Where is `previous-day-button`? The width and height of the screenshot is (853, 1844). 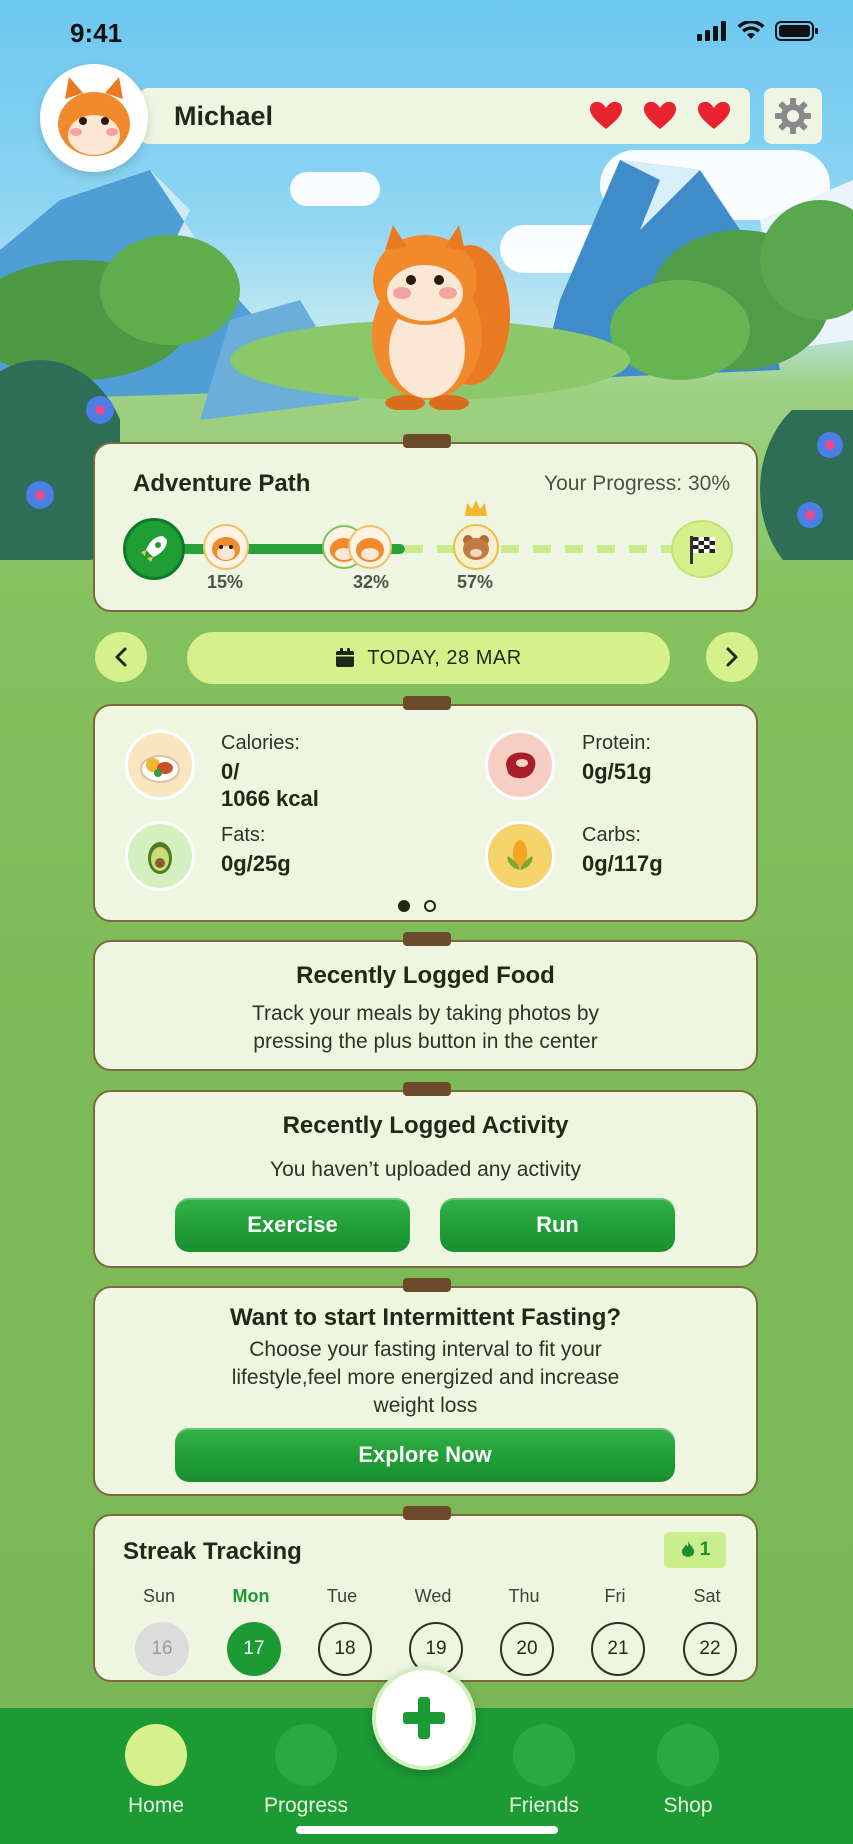 previous-day-button is located at coordinates (121, 657).